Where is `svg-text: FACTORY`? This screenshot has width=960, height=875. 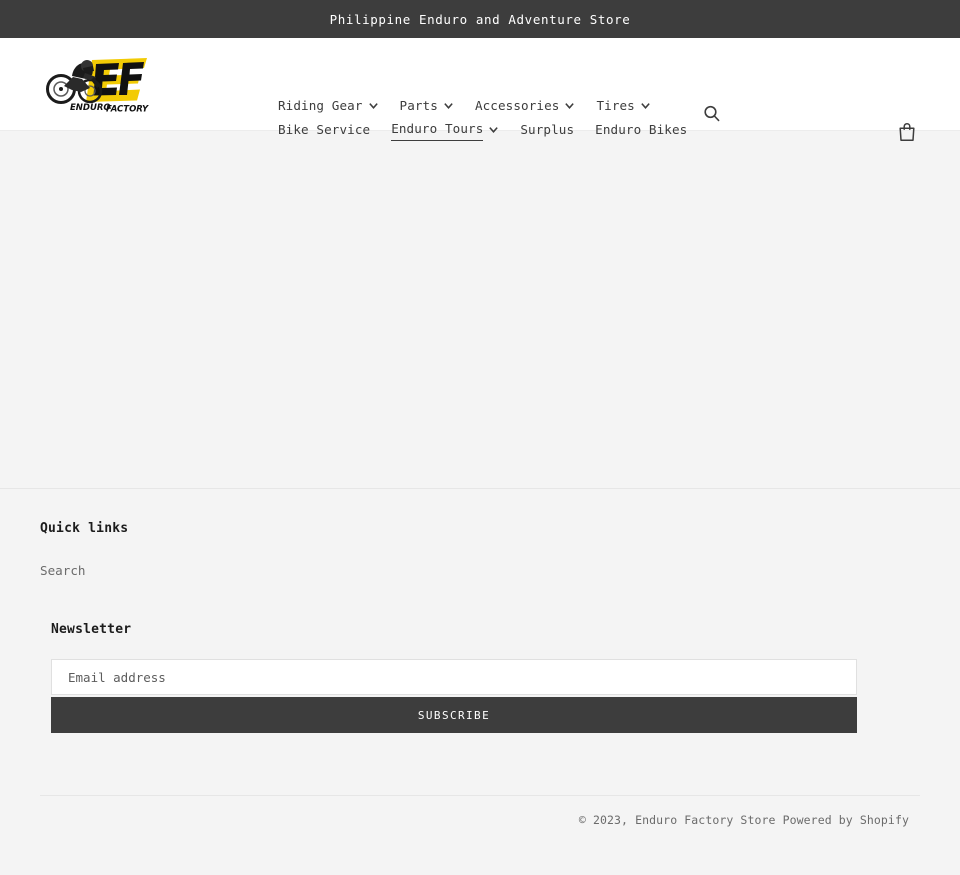
svg-text: FACTORY is located at coordinates (127, 110).